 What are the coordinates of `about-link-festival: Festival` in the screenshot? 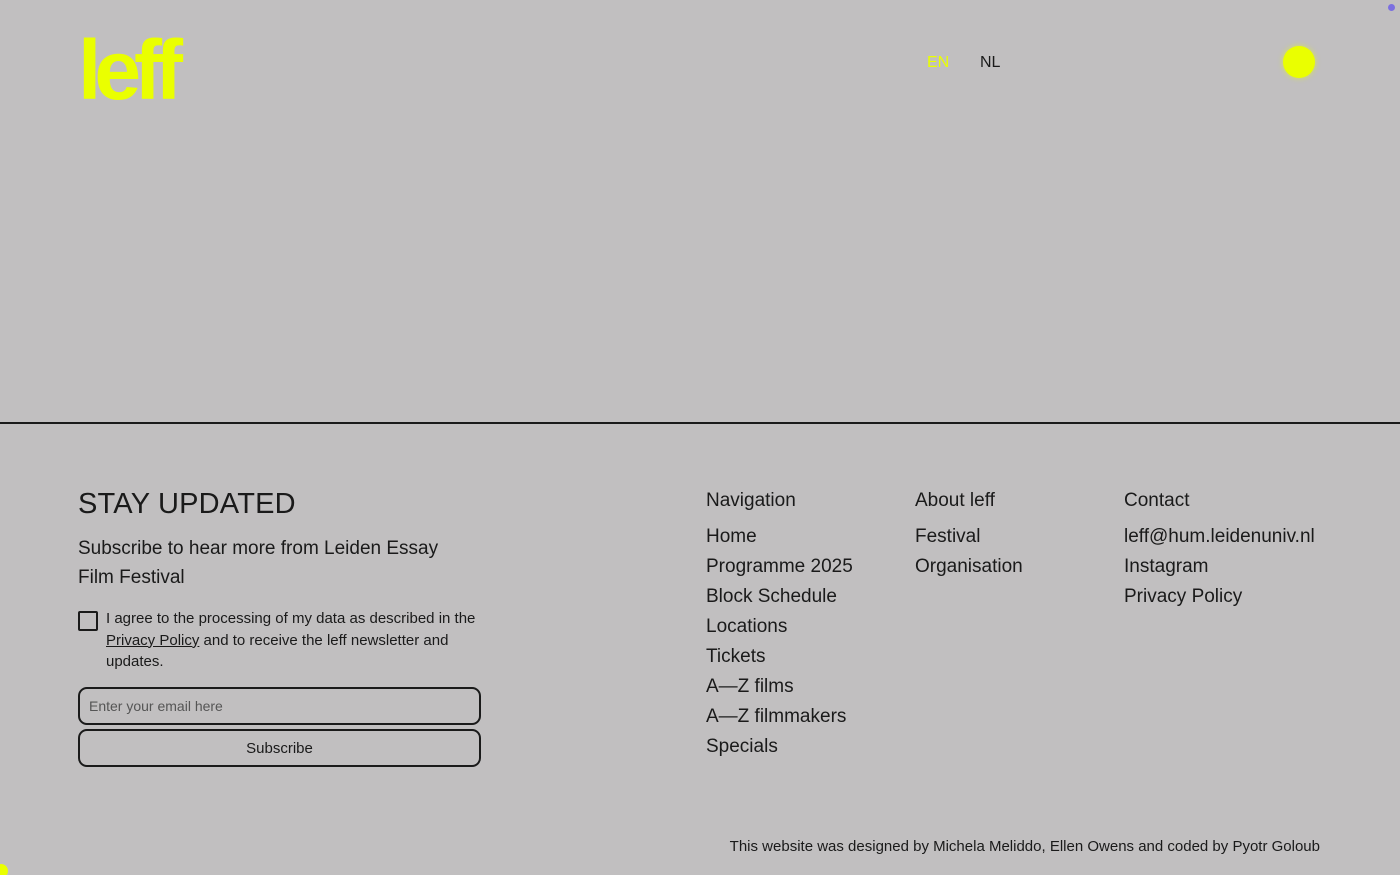 It's located at (969, 537).